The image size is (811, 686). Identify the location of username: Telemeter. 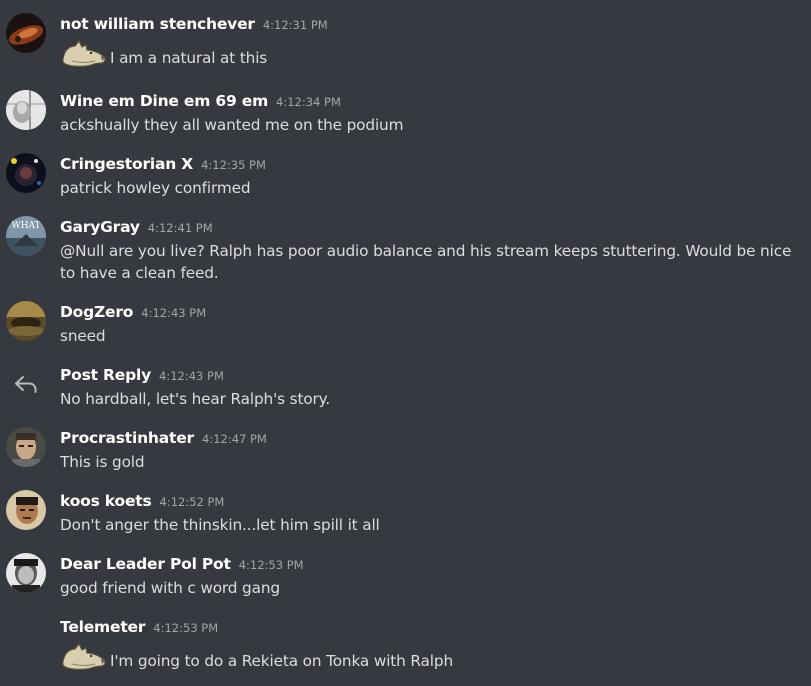
(102, 627).